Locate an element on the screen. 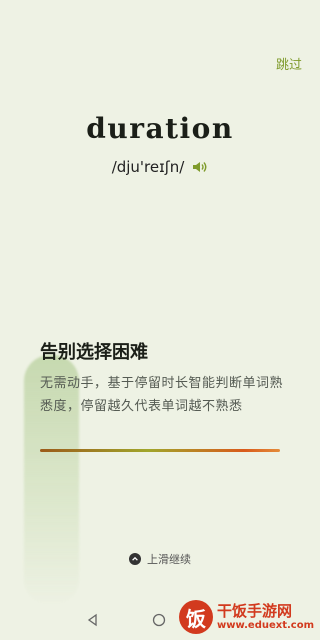 The image size is (320, 640). speaker-icon is located at coordinates (199, 167).